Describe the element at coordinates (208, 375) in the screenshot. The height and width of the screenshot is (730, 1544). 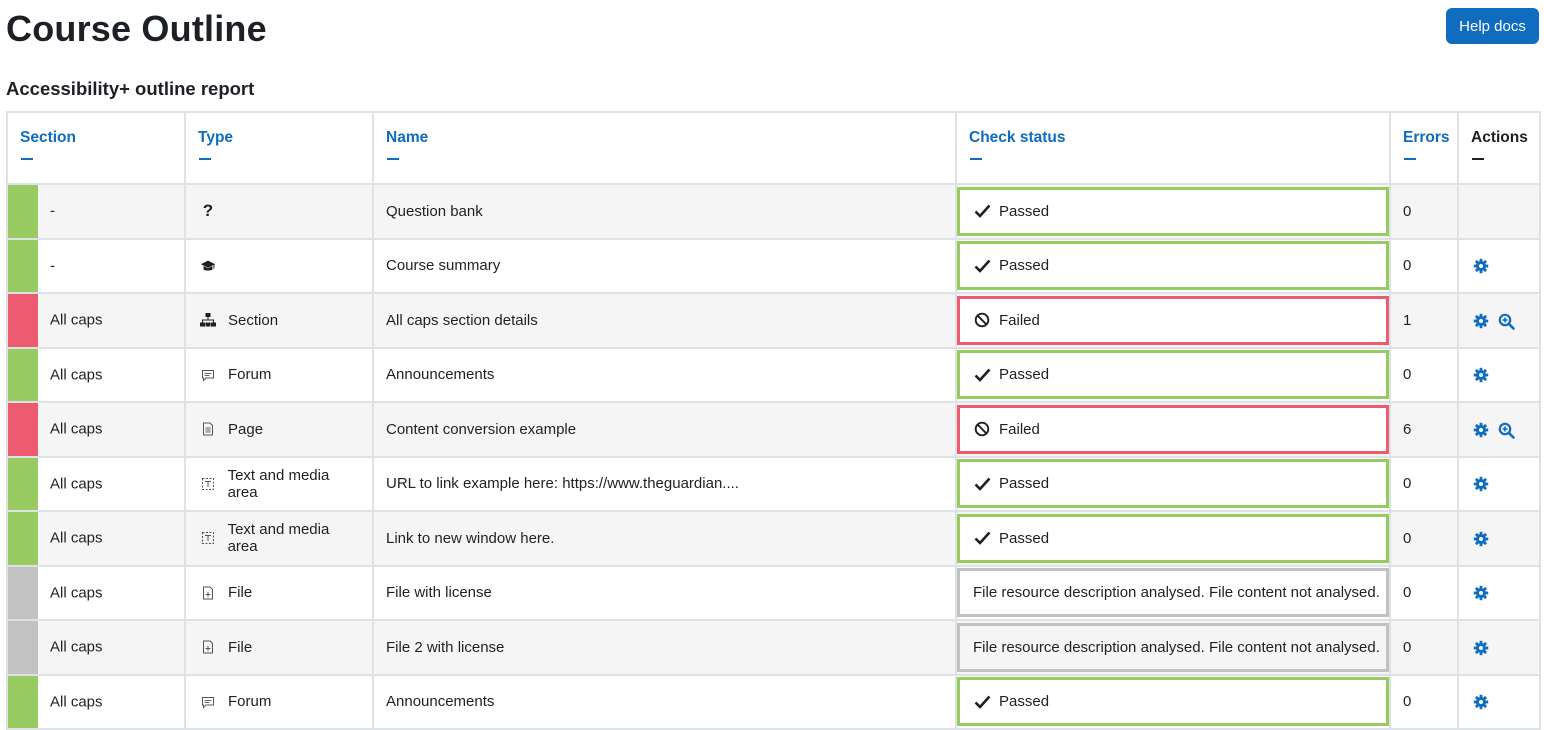
I see `forum-icon` at that location.